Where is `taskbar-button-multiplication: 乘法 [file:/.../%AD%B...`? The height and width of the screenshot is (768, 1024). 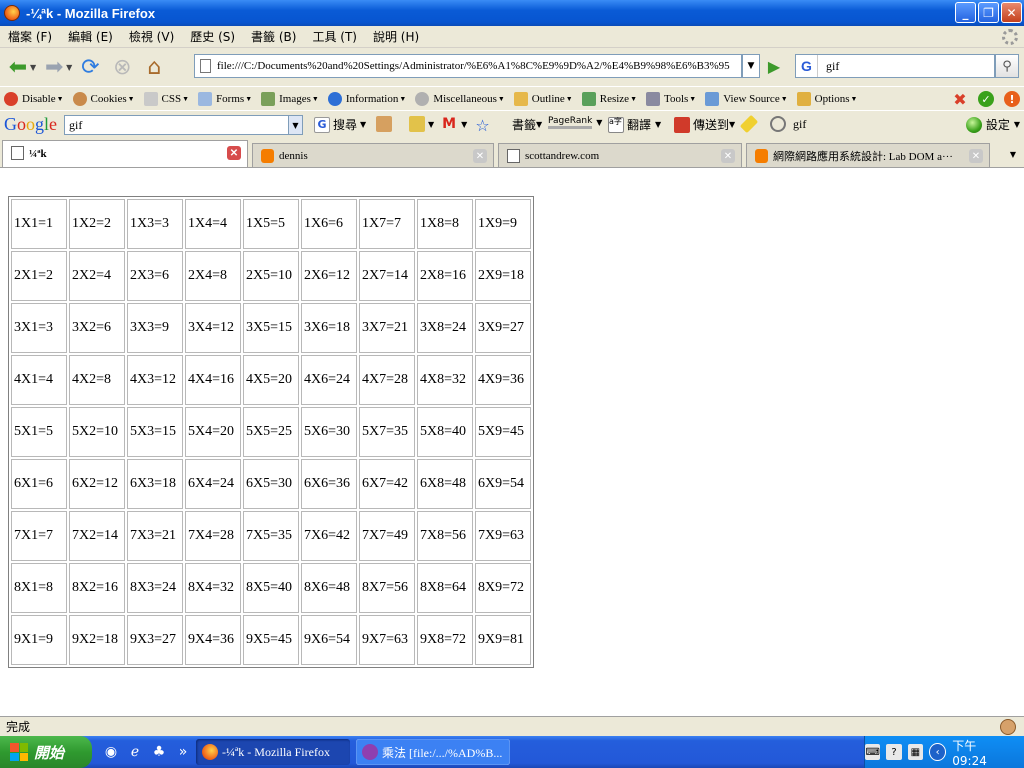 taskbar-button-multiplication: 乘法 [file:/.../%AD%B... is located at coordinates (433, 752).